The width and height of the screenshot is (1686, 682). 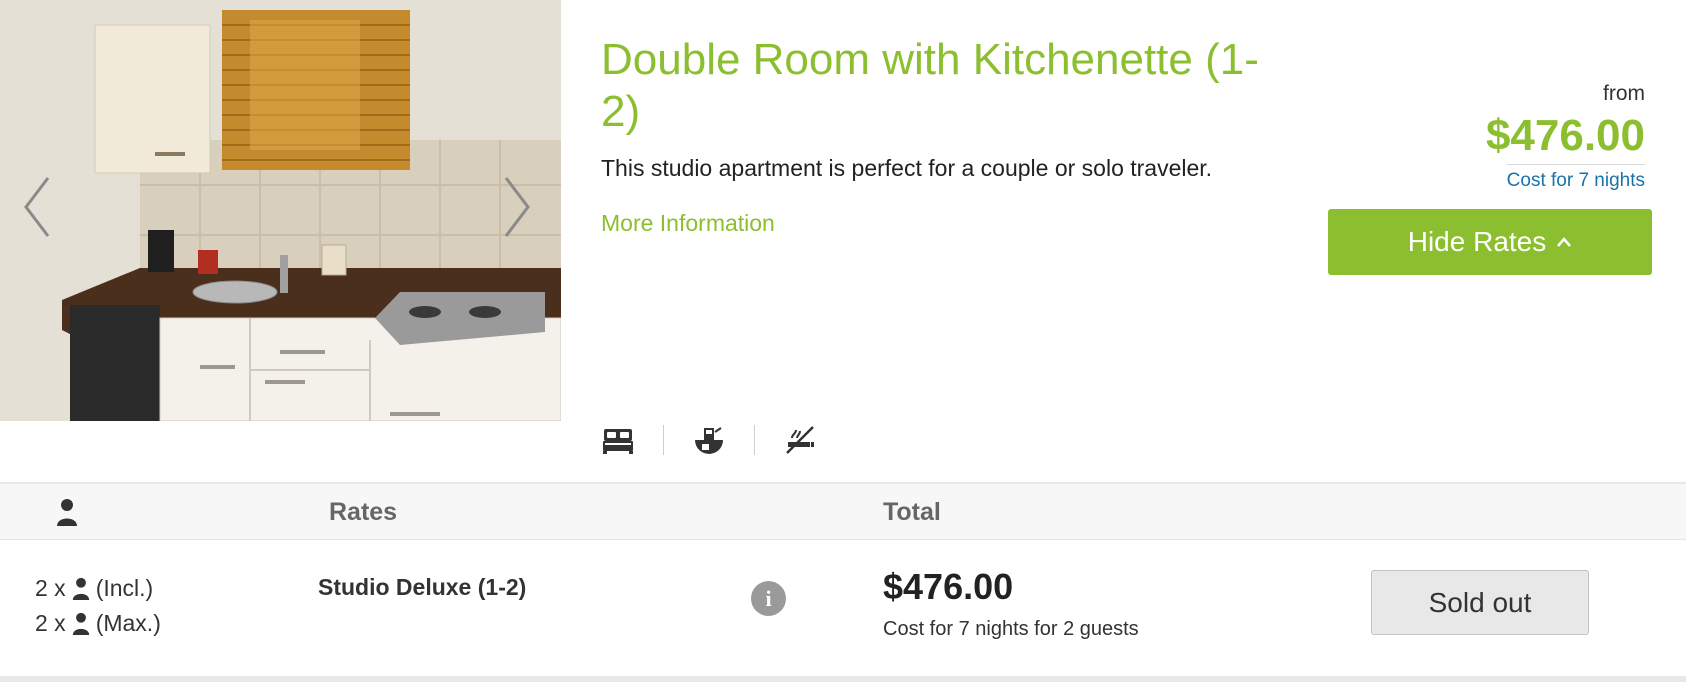 What do you see at coordinates (912, 511) in the screenshot?
I see `total-column-header: Total` at bounding box center [912, 511].